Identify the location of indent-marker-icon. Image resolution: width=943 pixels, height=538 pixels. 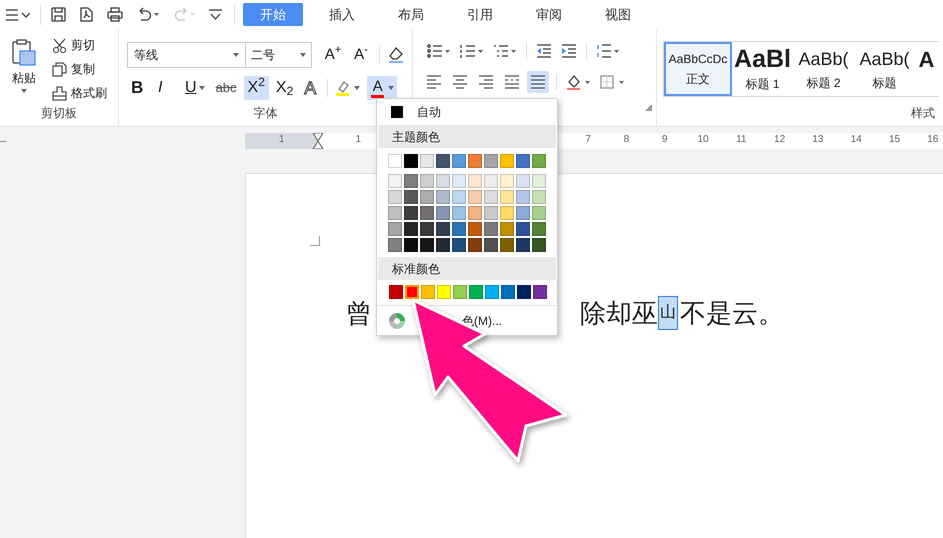
(318, 141).